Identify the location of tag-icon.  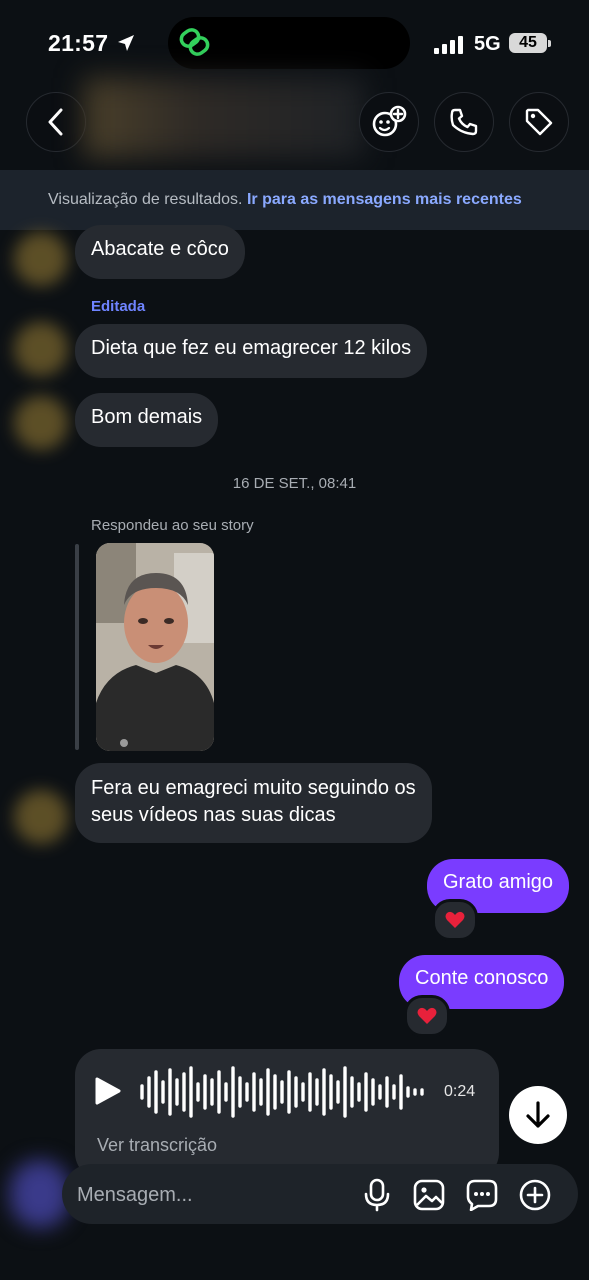
(539, 122).